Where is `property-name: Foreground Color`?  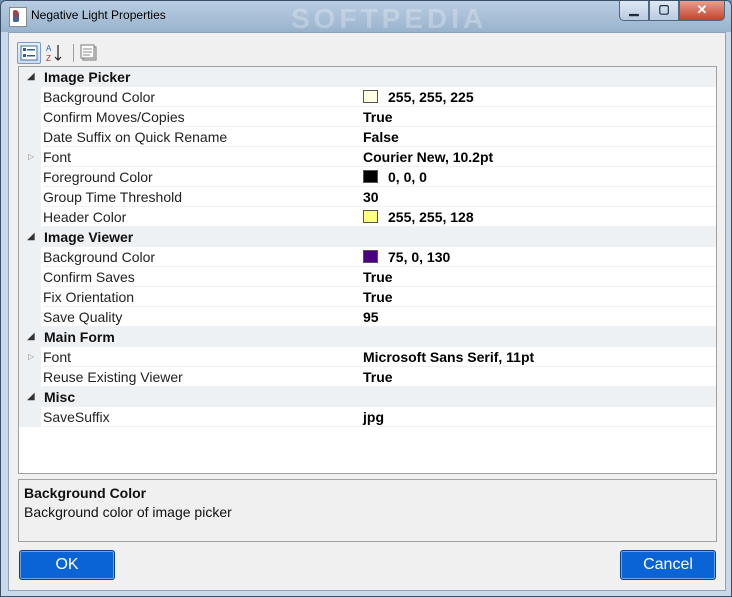
property-name: Foreground Color is located at coordinates (203, 178).